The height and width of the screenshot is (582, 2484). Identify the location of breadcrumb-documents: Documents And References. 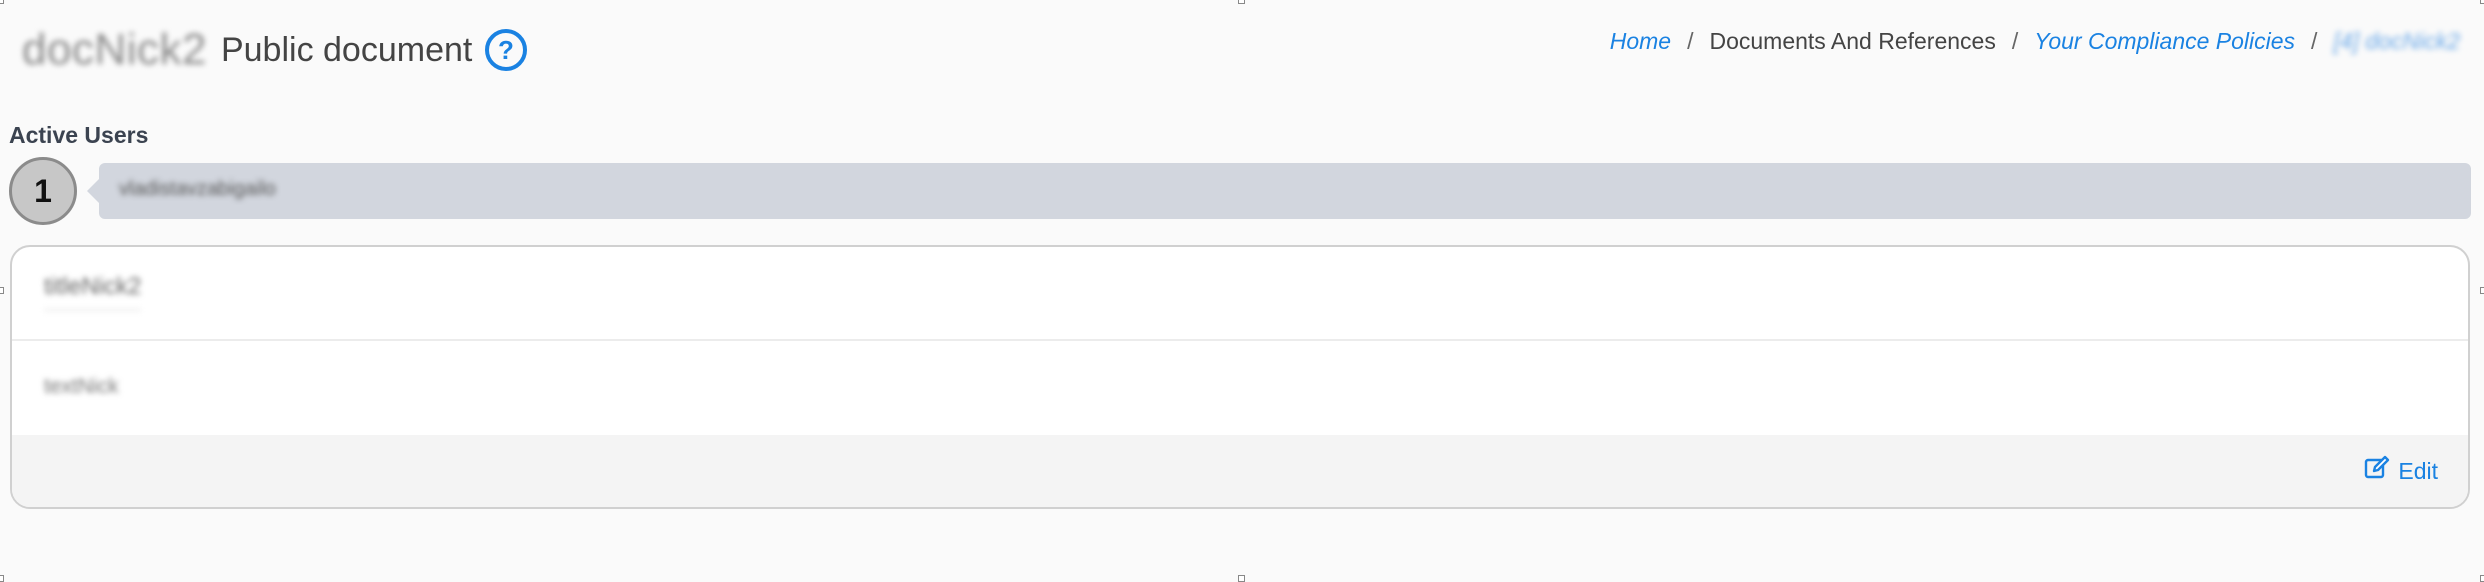
(1852, 41).